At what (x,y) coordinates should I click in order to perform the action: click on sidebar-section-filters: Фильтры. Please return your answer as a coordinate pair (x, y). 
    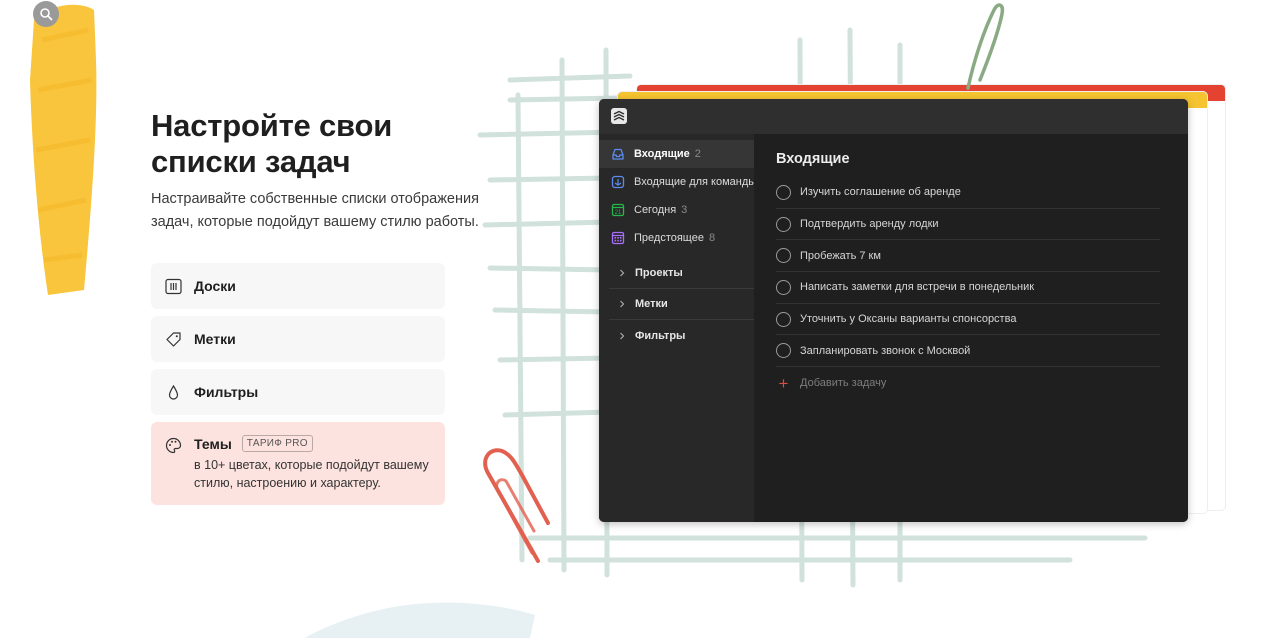
    Looking at the image, I should click on (681, 335).